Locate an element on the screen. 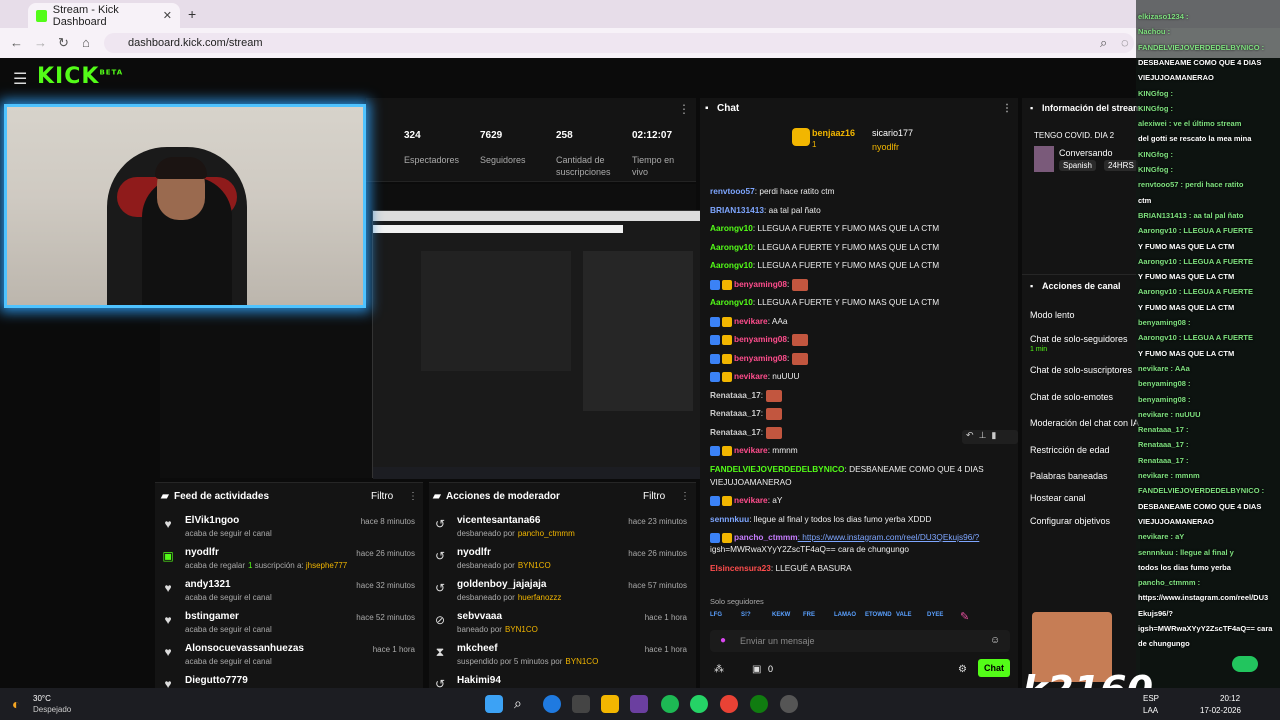 Image resolution: width=1280 pixels, height=720 pixels. forward-icon: → is located at coordinates (40, 42).